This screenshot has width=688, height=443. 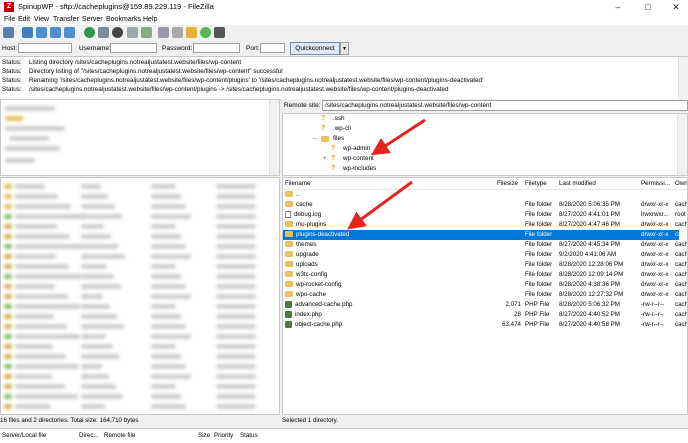 What do you see at coordinates (380, 205) in the screenshot?
I see `annotation-arrow-list` at bounding box center [380, 205].